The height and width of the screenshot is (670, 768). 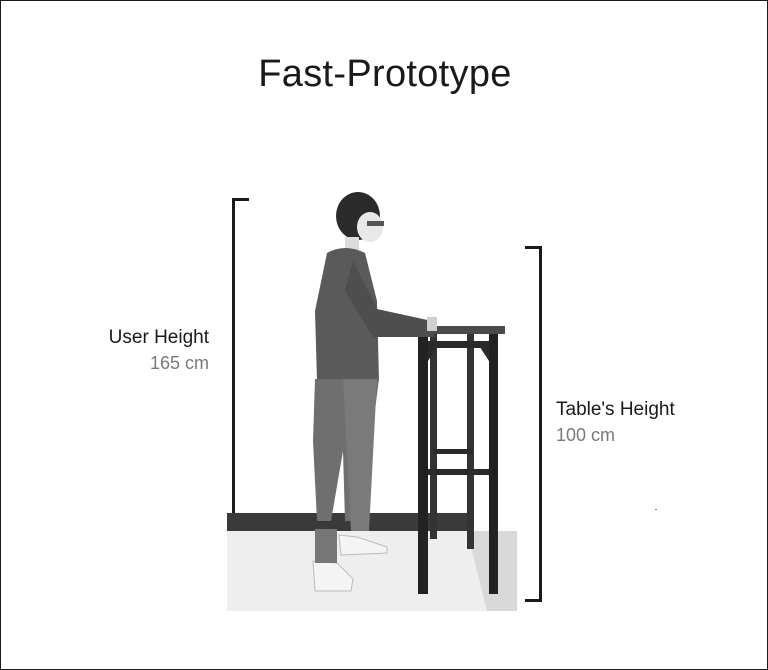 I want to click on user-height-value: 165 cm, so click(x=179, y=363).